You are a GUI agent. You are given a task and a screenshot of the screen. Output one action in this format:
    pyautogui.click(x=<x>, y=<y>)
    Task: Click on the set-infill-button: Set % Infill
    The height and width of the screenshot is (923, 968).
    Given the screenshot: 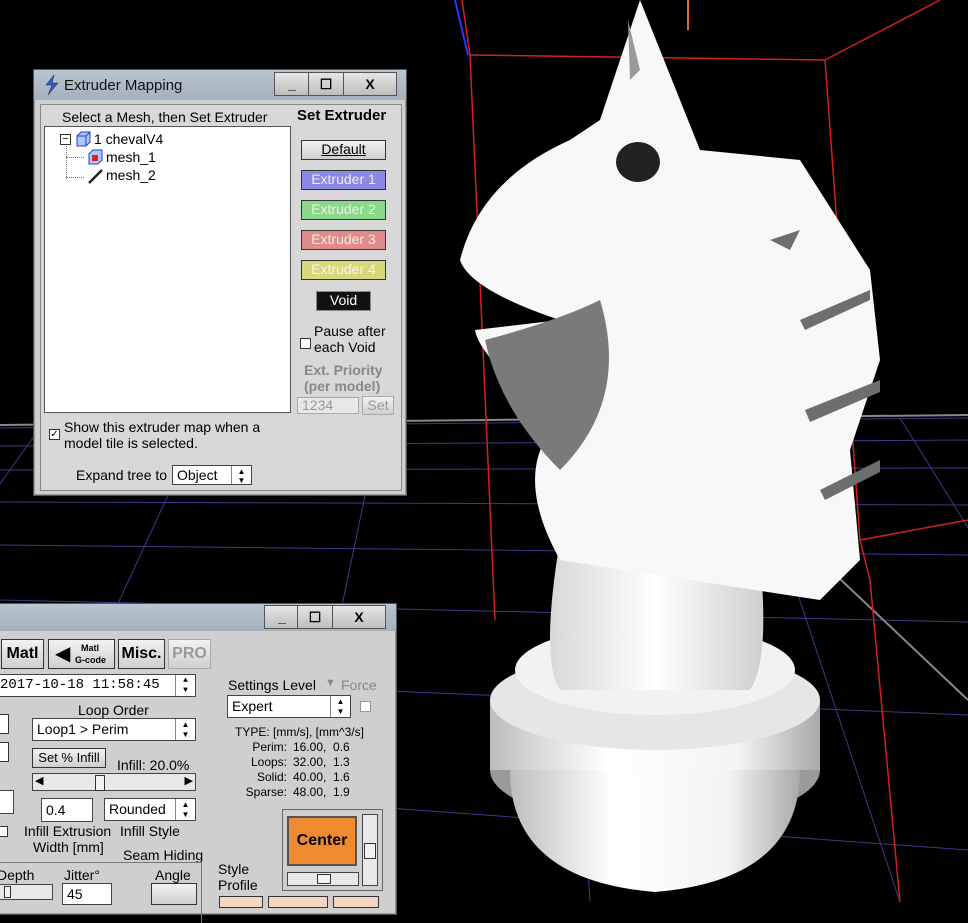 What is the action you would take?
    pyautogui.click(x=69, y=758)
    